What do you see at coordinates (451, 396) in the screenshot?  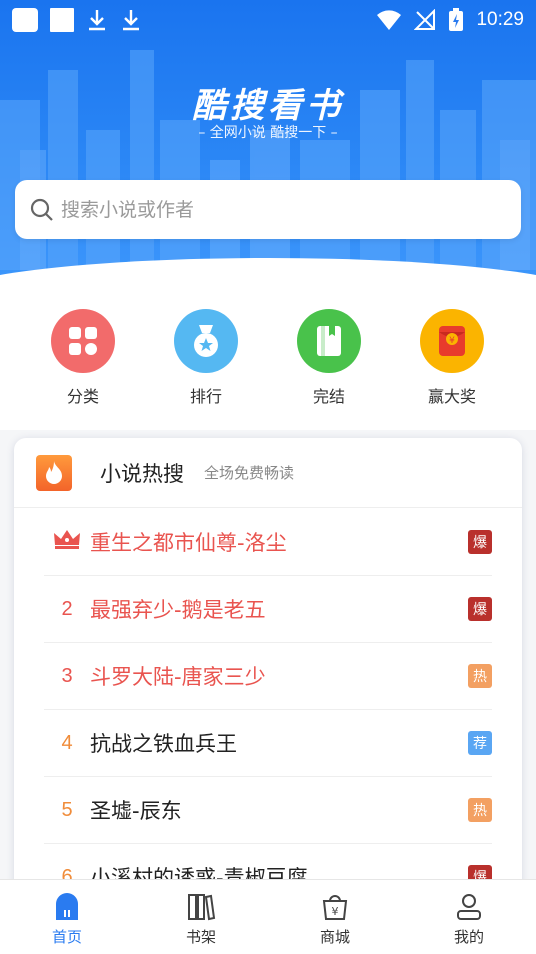 I see `entry-label: 赢大奖` at bounding box center [451, 396].